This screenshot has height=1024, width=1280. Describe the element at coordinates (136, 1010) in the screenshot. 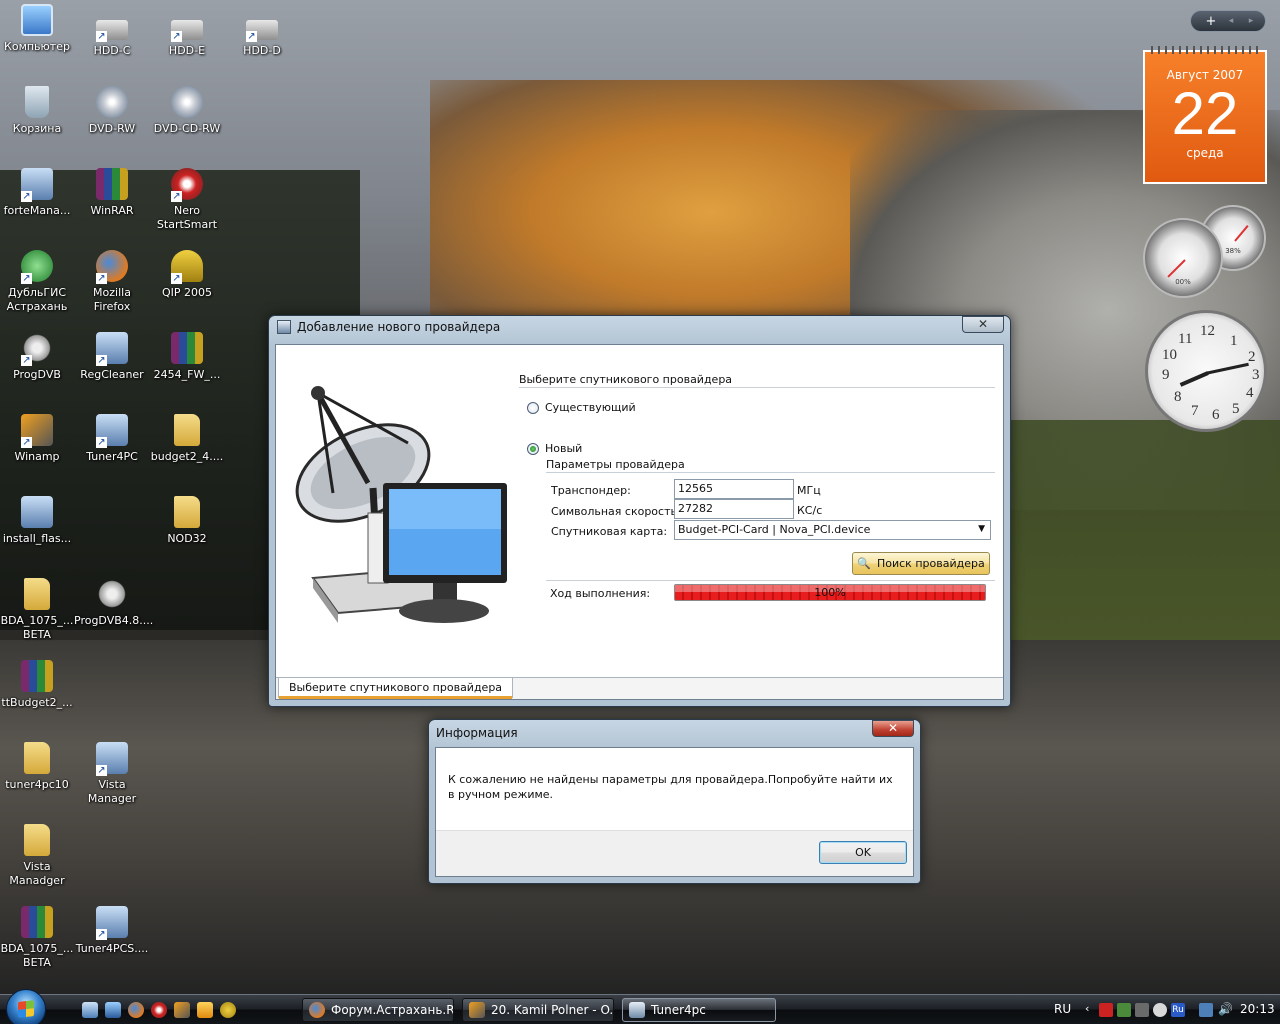

I see `firefox-icon` at that location.